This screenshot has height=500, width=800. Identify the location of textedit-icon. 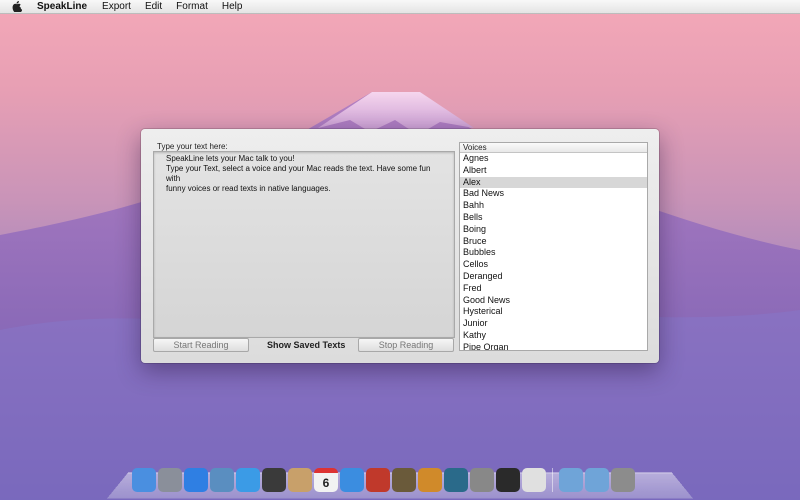
(534, 480).